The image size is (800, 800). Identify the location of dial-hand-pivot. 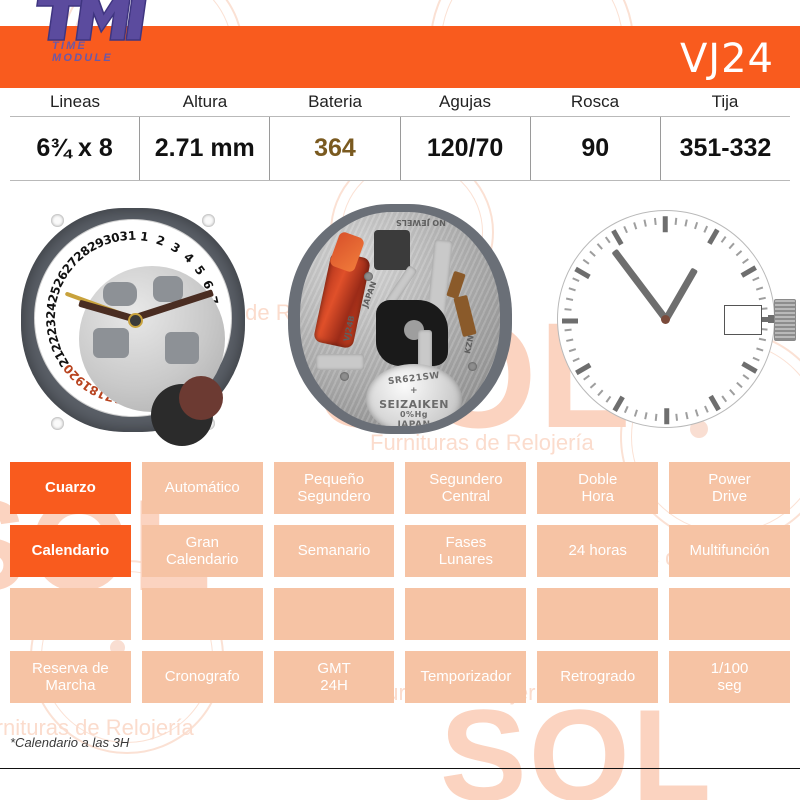
(666, 319).